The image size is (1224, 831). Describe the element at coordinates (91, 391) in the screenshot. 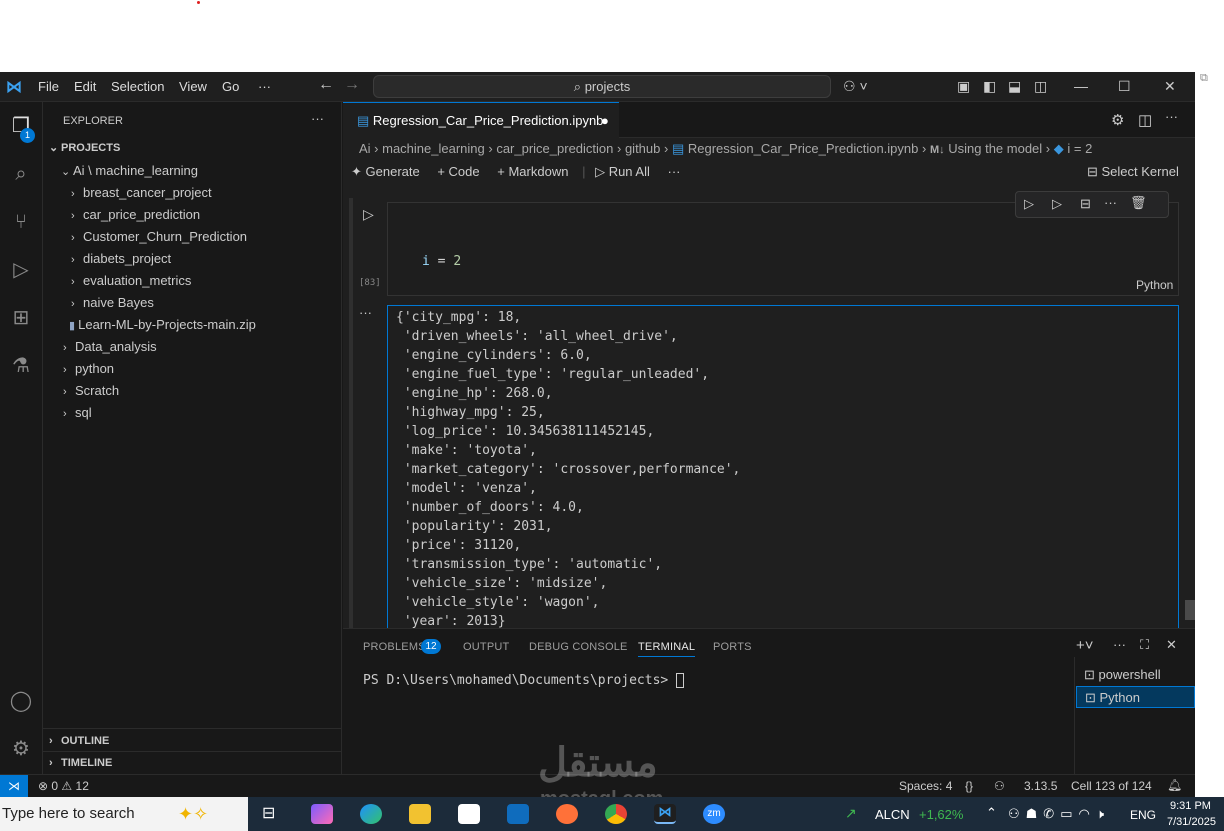

I see `folder-item: › Scratch` at that location.